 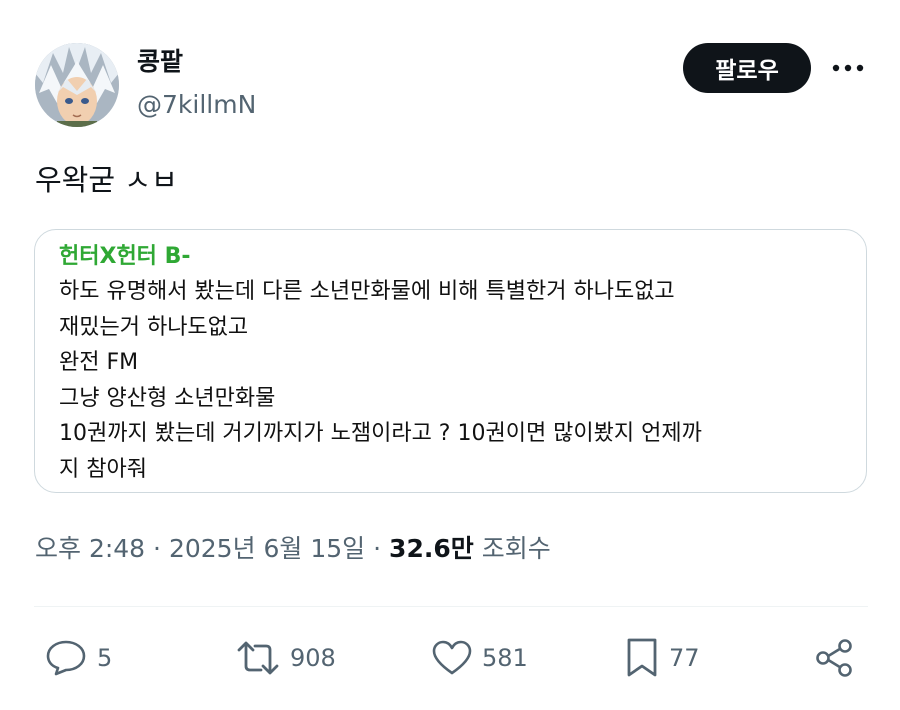 What do you see at coordinates (106, 180) in the screenshot?
I see `tweet-text: 우왁굳 ㅅㅂ` at bounding box center [106, 180].